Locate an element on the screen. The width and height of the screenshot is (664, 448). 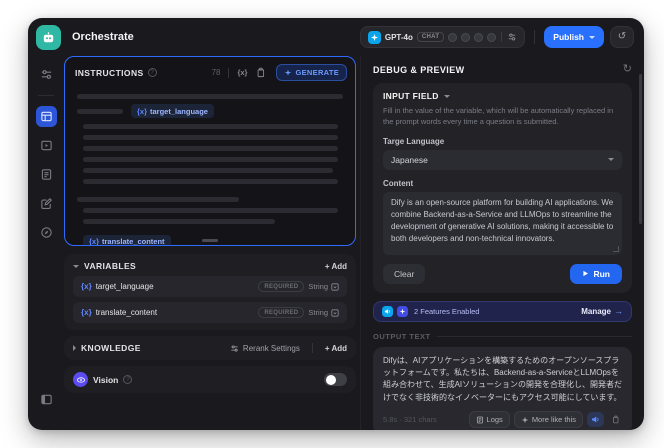
rail-monitoring-button is located at coordinates (46, 232).